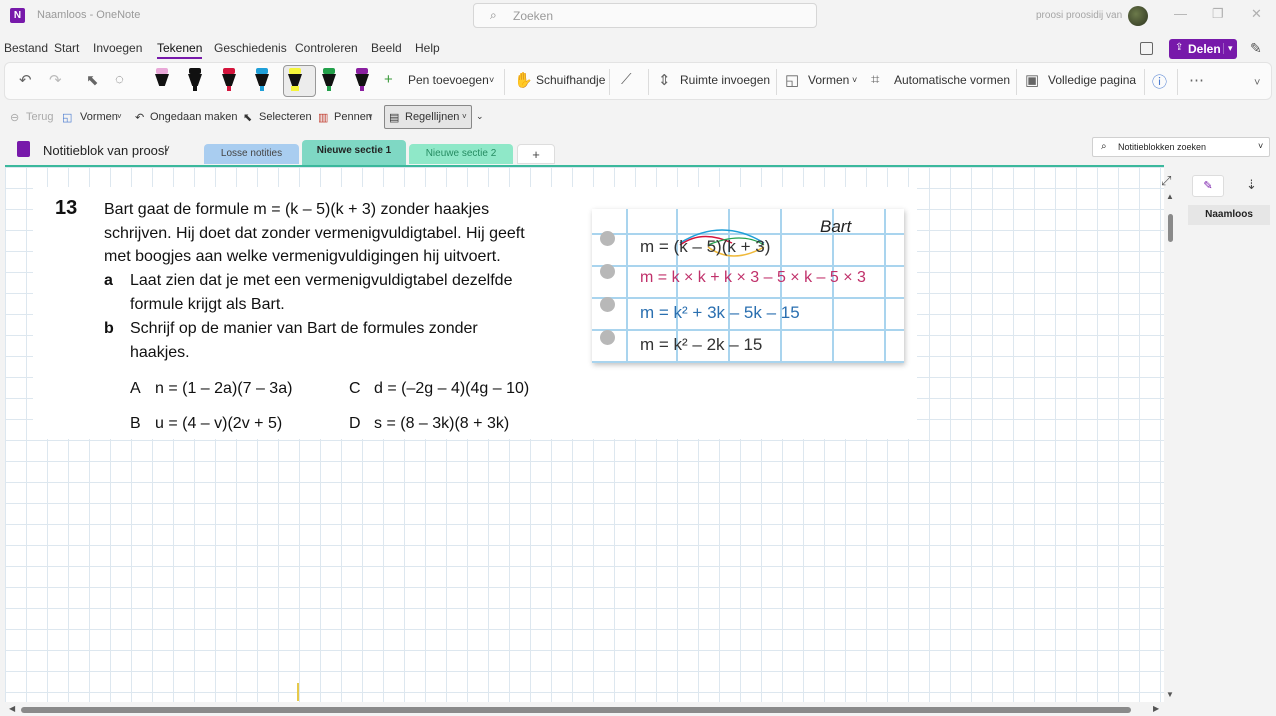  Describe the element at coordinates (720, 312) in the screenshot. I see `bart-line-3: m = k² + 3k – 5k – 15` at that location.